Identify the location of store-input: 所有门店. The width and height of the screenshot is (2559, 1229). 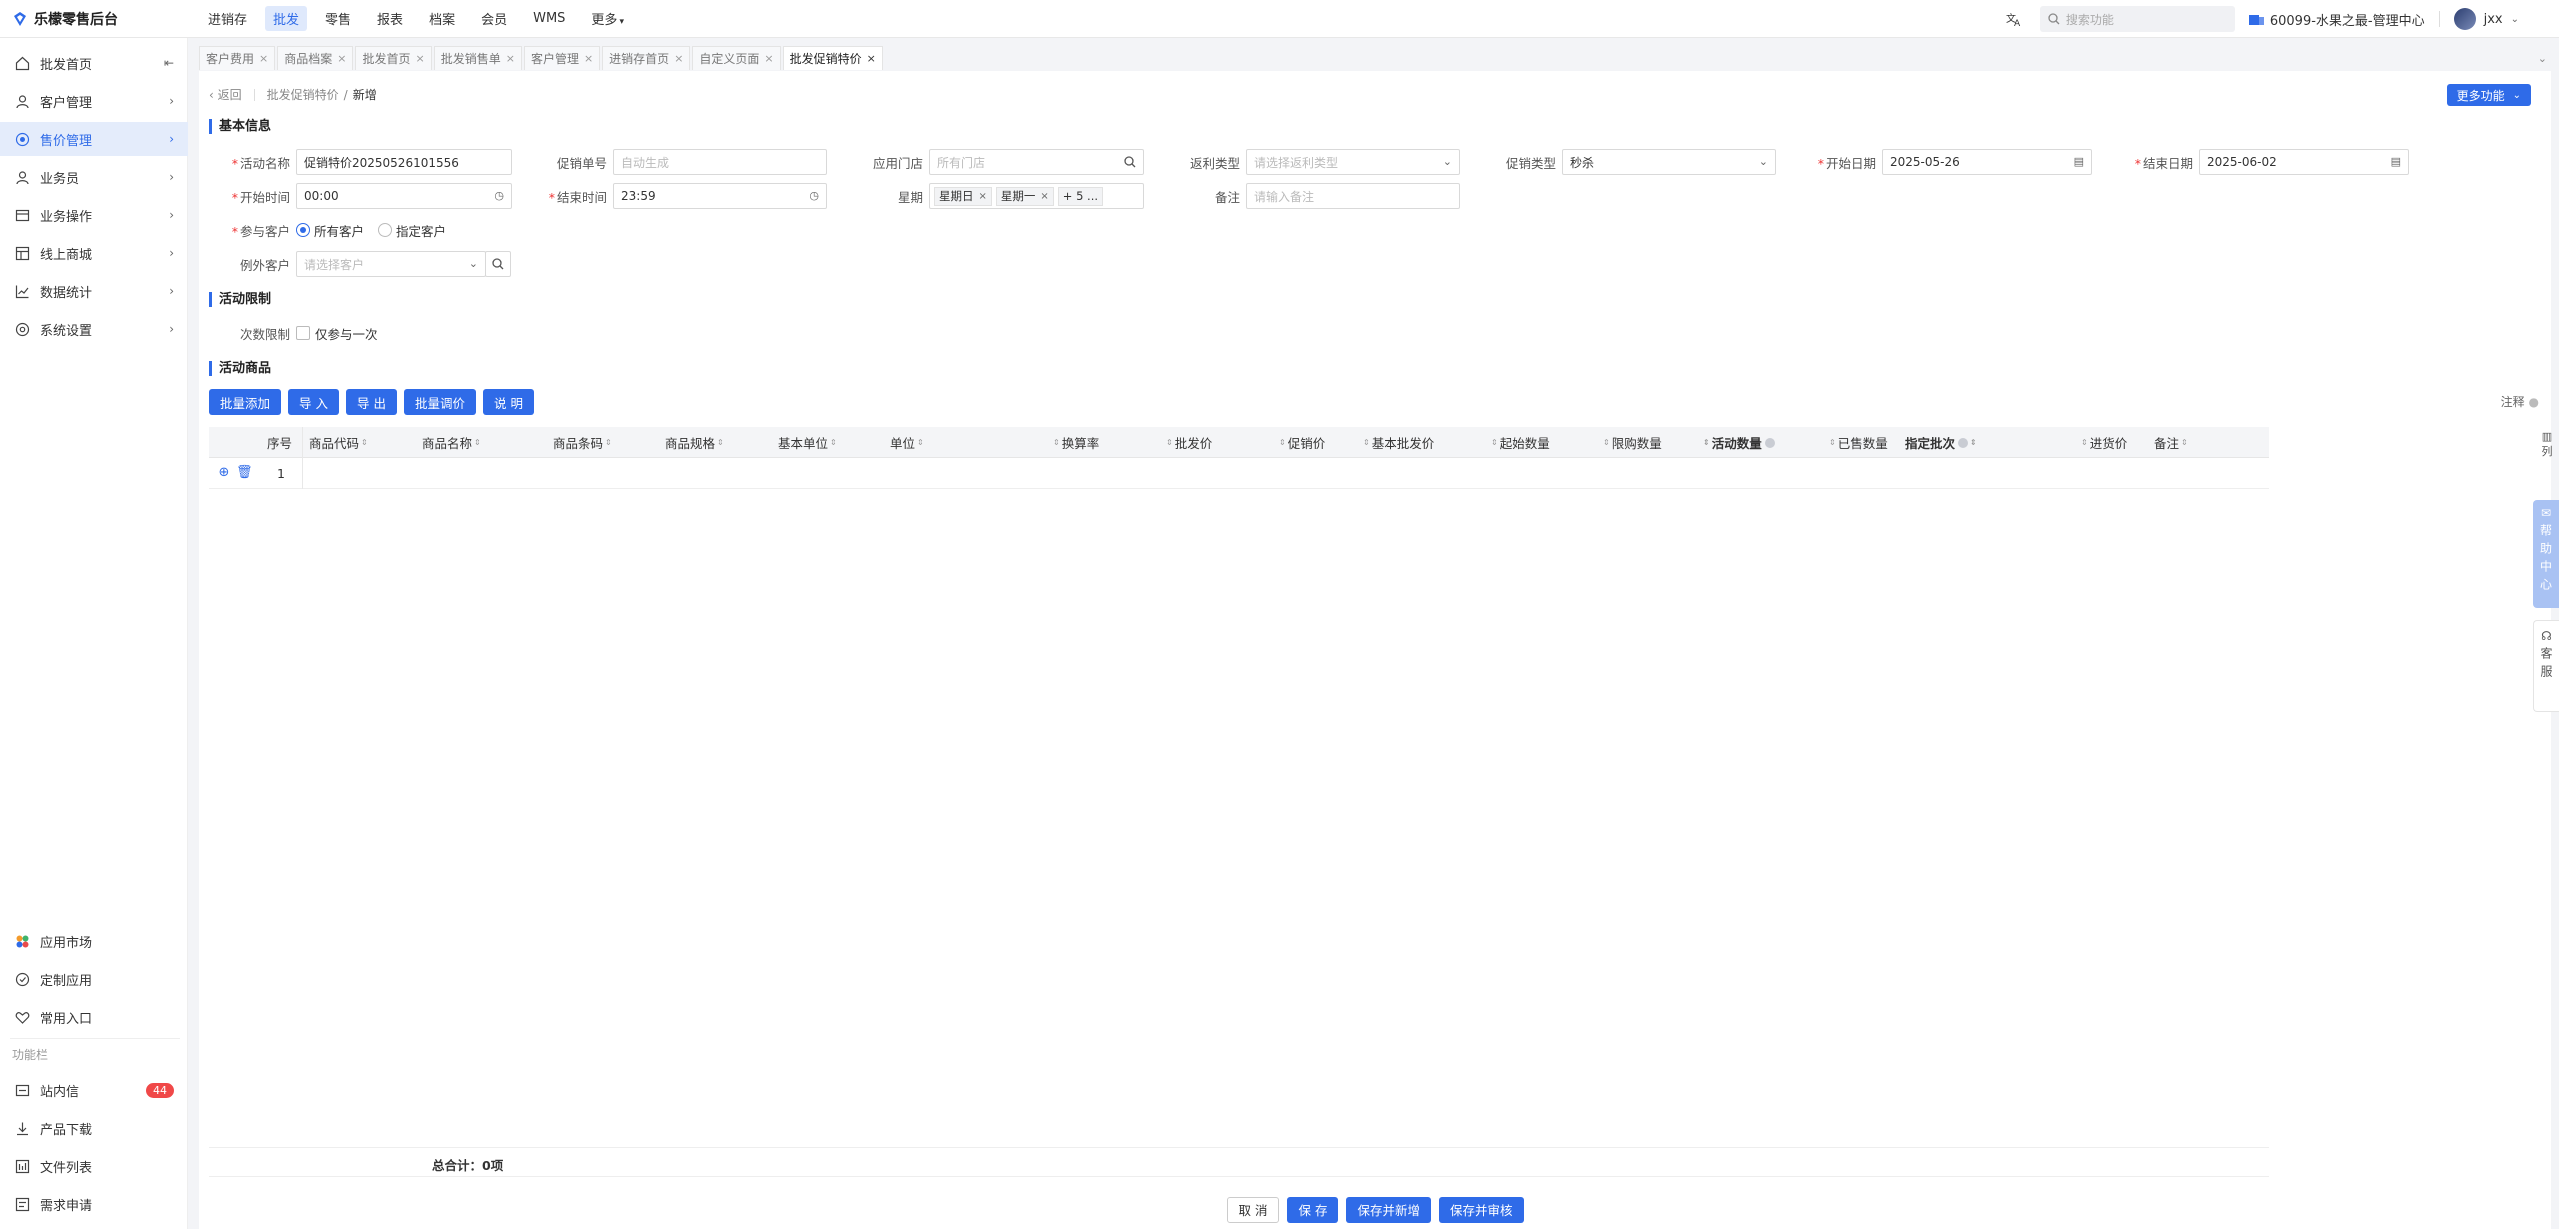
(1036, 162).